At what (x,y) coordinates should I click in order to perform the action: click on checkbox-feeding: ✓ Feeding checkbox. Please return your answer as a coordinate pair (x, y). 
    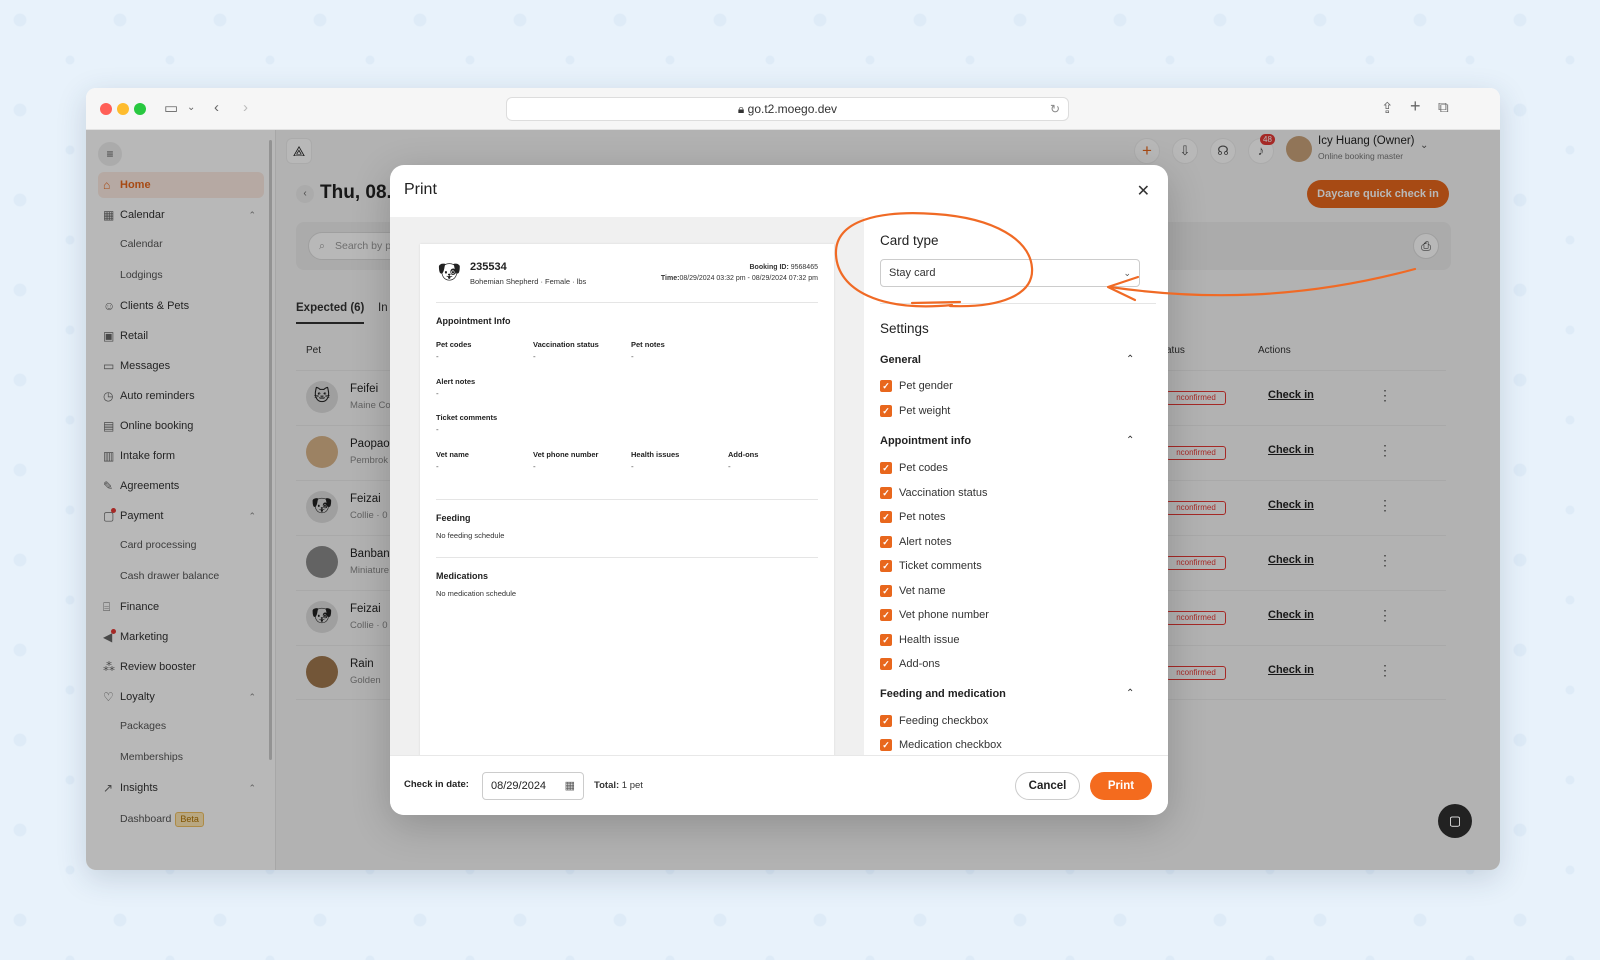
    Looking at the image, I should click on (934, 721).